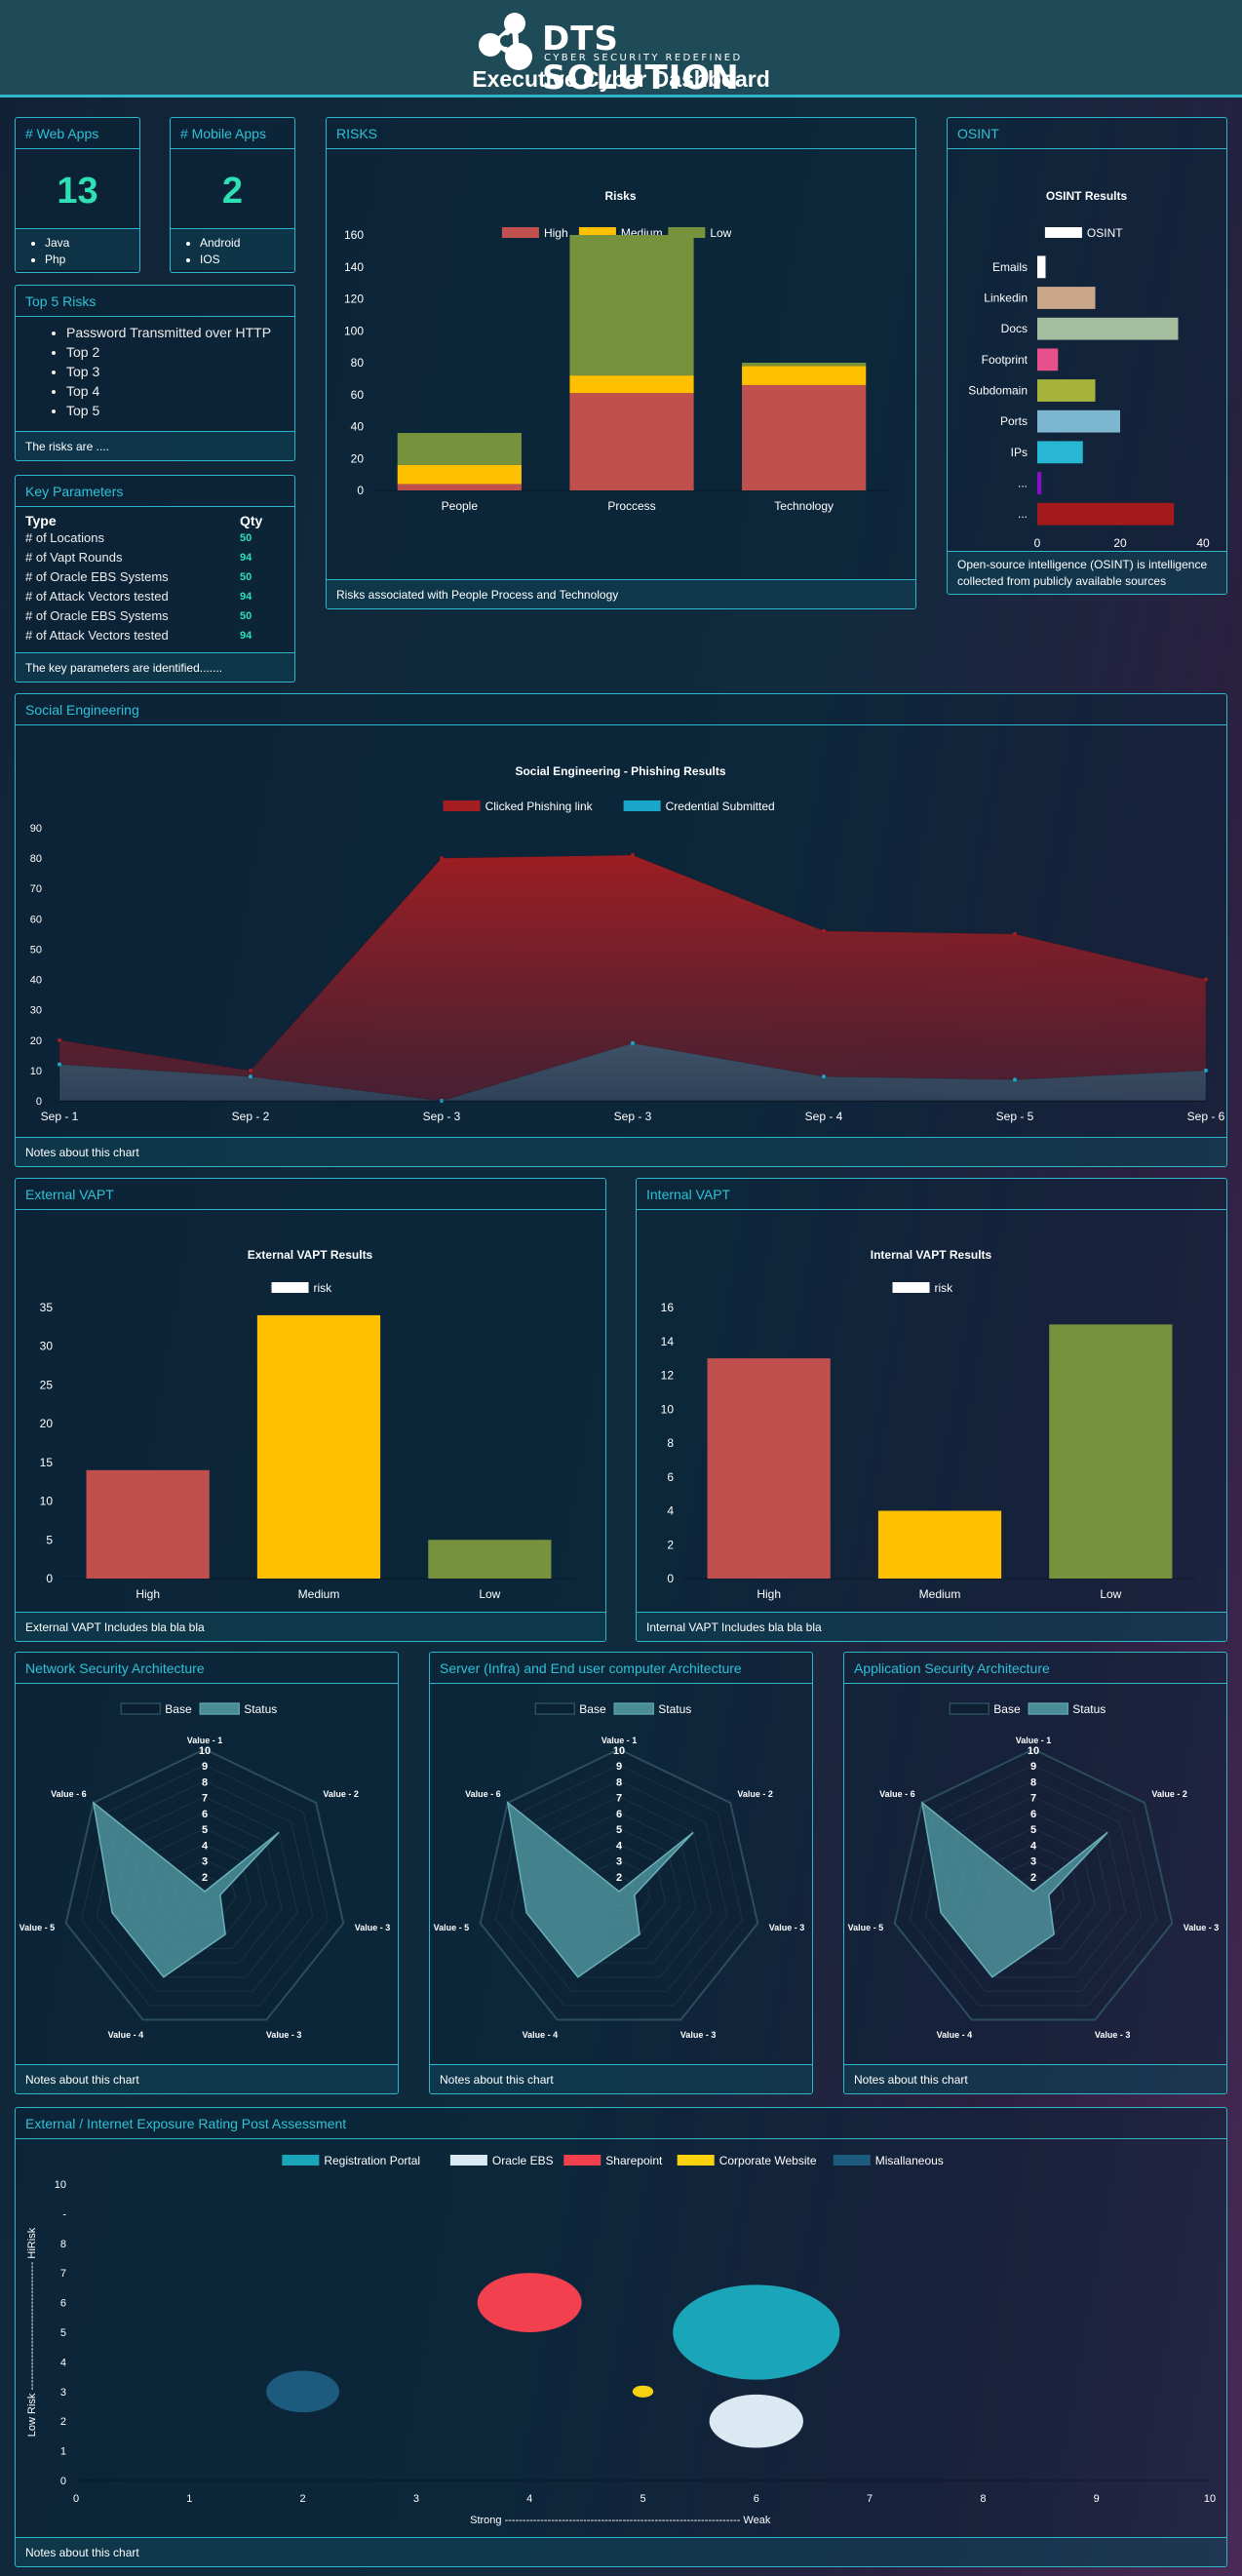  What do you see at coordinates (1106, 514) in the screenshot?
I see `bar-moremoremore` at bounding box center [1106, 514].